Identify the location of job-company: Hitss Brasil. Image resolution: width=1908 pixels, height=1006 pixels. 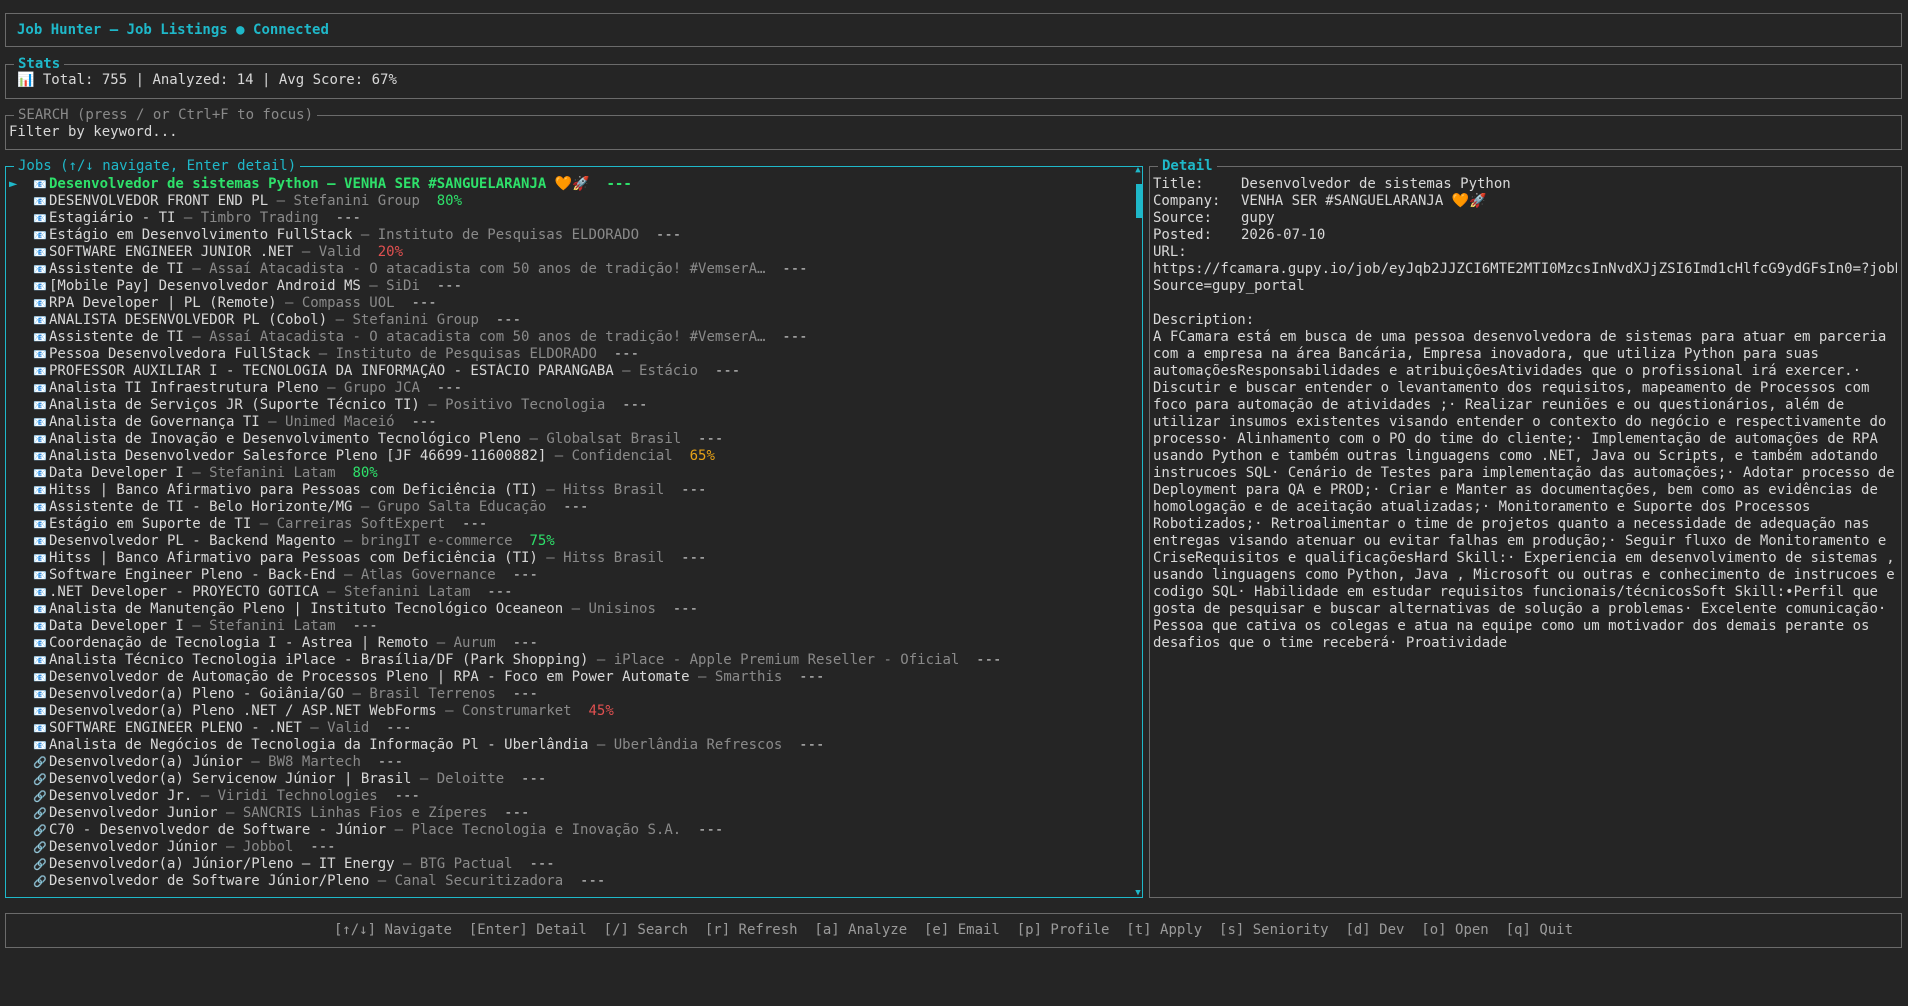
(614, 490).